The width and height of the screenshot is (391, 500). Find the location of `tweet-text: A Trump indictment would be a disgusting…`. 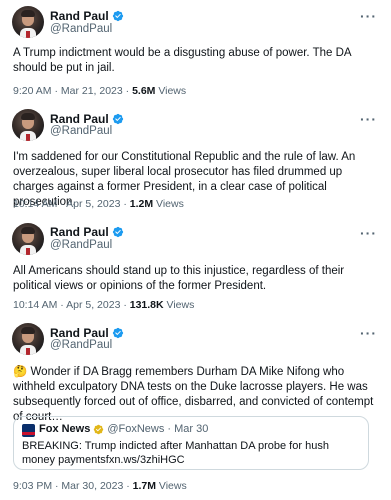

tweet-text: A Trump indictment would be a disgusting… is located at coordinates (182, 60).